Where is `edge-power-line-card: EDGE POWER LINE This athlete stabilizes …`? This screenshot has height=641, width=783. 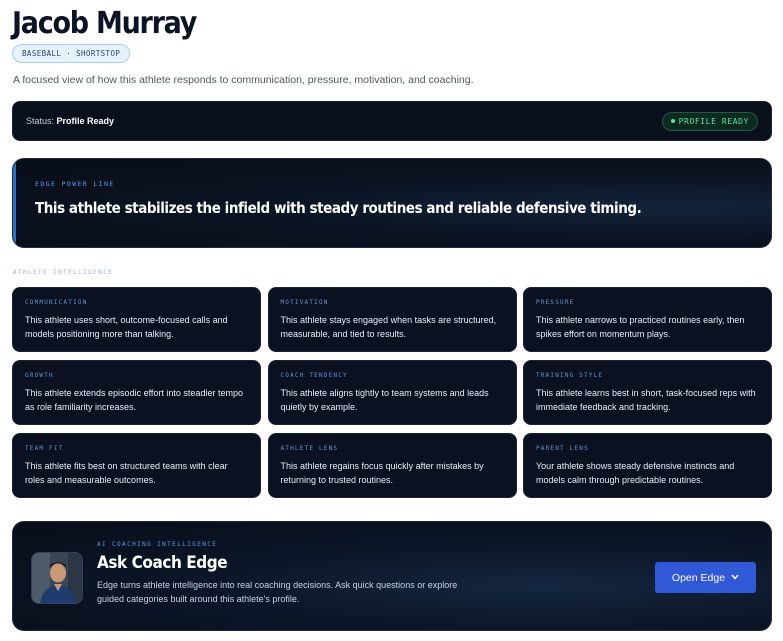
edge-power-line-card: EDGE POWER LINE This athlete stabilizes … is located at coordinates (392, 203).